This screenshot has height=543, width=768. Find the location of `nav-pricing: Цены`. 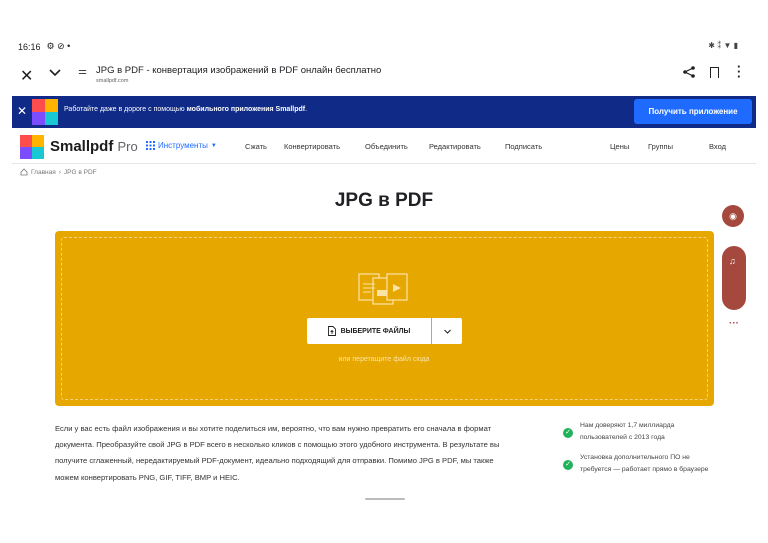

nav-pricing: Цены is located at coordinates (619, 146).